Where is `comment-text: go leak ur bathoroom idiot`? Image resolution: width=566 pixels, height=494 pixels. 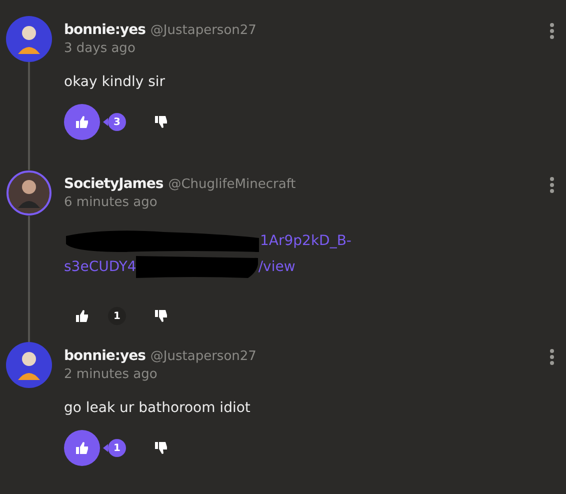 comment-text: go leak ur bathoroom idiot is located at coordinates (158, 408).